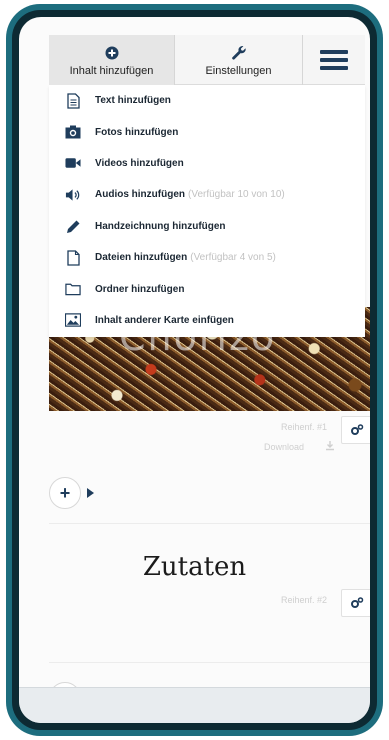  What do you see at coordinates (141, 258) in the screenshot?
I see `menu-item-label: Dateien hinzufügen` at bounding box center [141, 258].